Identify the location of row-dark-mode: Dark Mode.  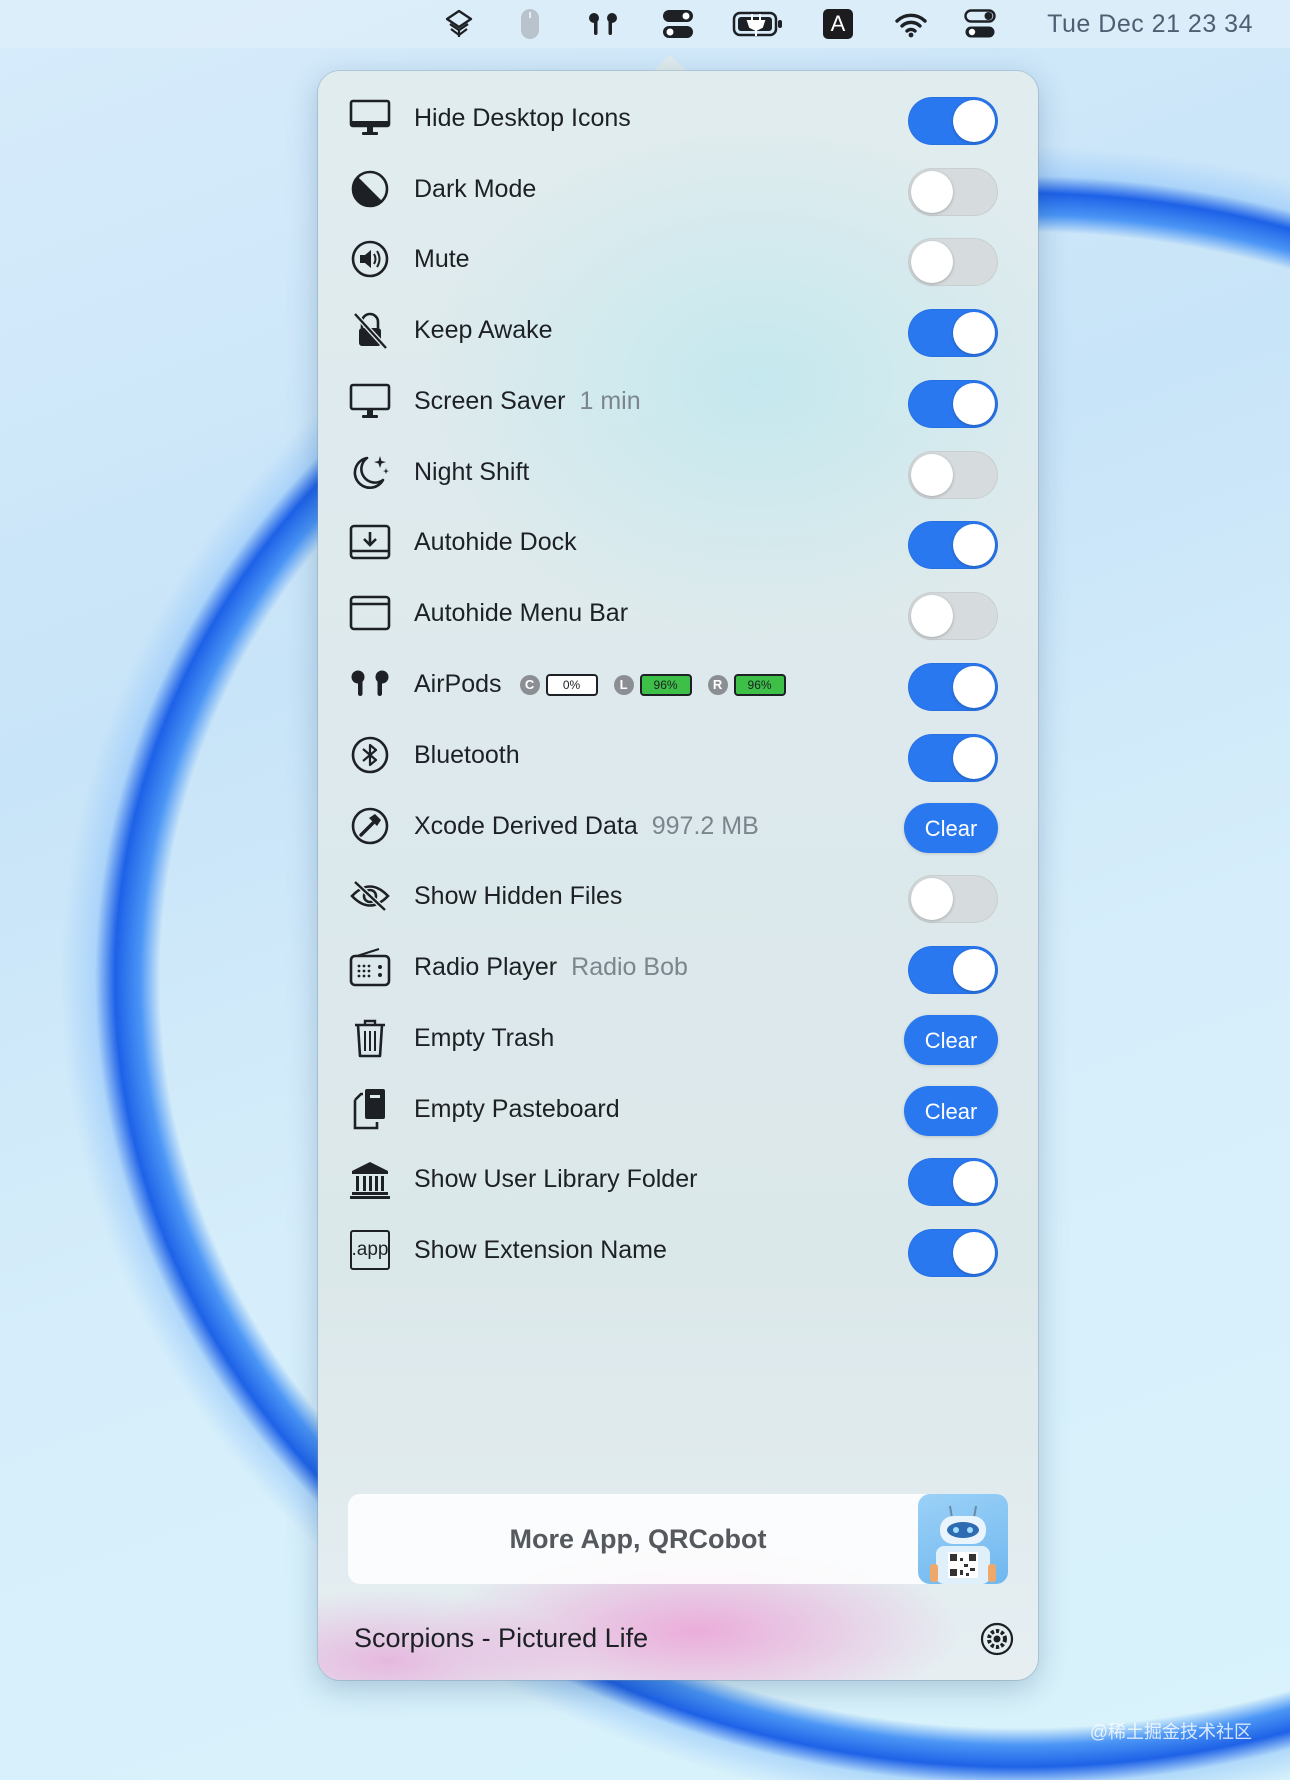
(678, 189).